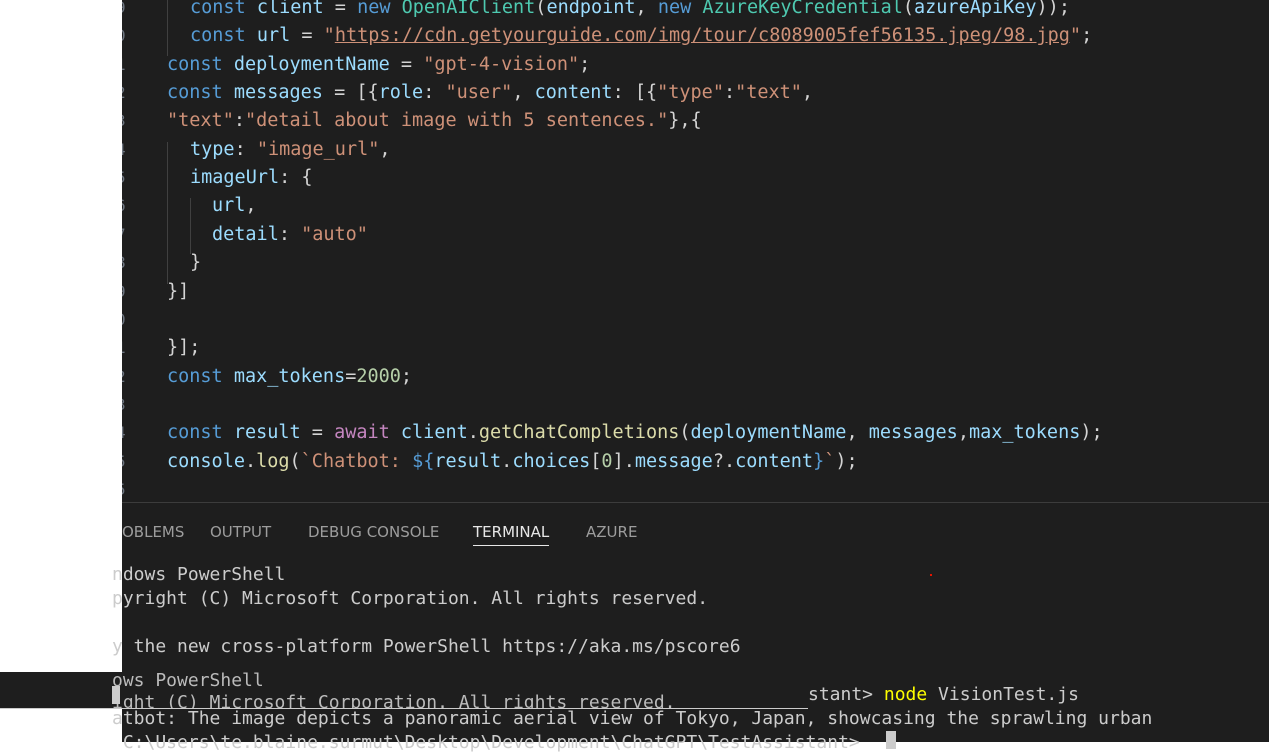 The height and width of the screenshot is (755, 1269). I want to click on code-token: "user", so click(479, 93).